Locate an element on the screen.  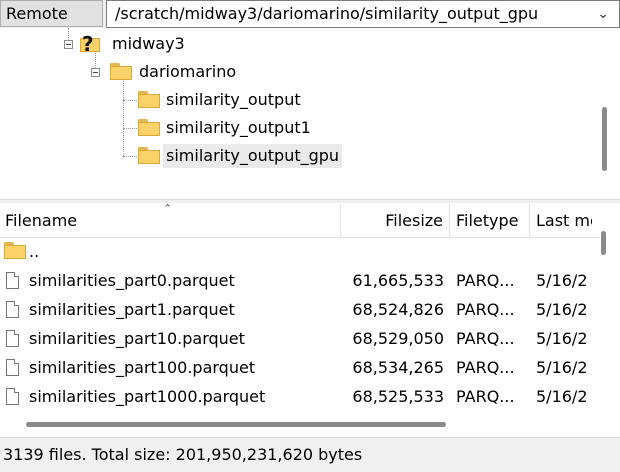
tree-node-similarity-output1: similarity_output1 is located at coordinates (238, 128).